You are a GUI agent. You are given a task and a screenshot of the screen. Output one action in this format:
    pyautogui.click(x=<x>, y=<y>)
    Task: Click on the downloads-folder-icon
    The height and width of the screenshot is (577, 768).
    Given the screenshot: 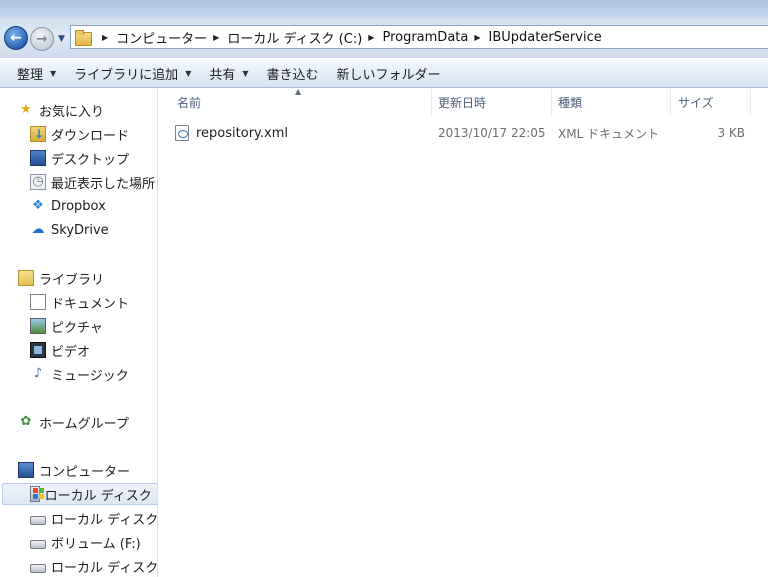 What is the action you would take?
    pyautogui.click(x=38, y=134)
    